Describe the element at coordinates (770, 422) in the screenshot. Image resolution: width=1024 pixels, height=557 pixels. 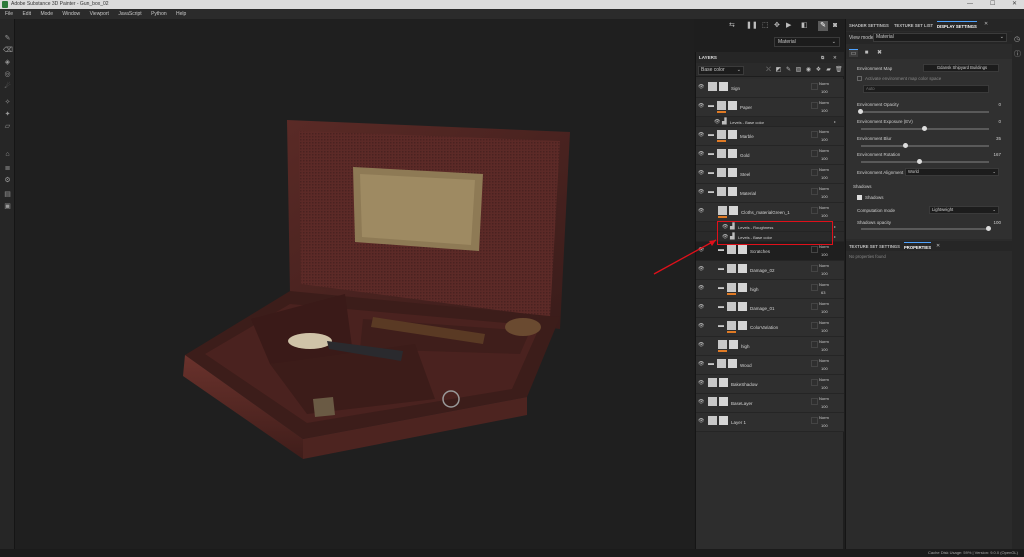
I see `layer-row: 👁 Layer 1 Norm 100` at that location.